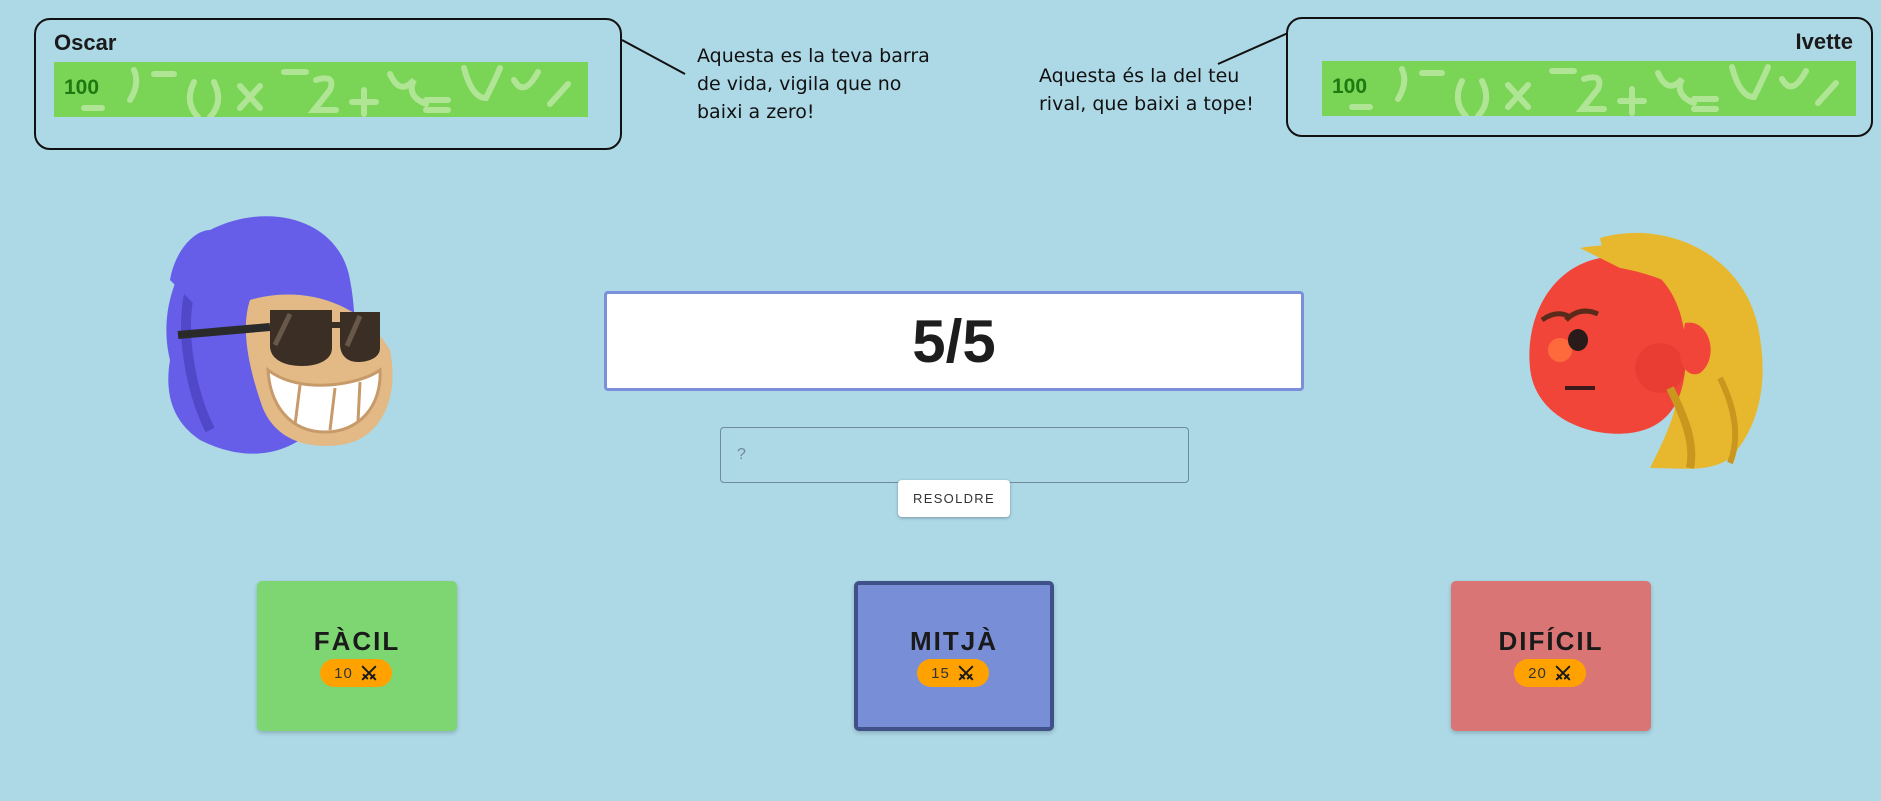 This screenshot has height=801, width=1881. Describe the element at coordinates (343, 673) in the screenshot. I see `points-value: 10` at that location.